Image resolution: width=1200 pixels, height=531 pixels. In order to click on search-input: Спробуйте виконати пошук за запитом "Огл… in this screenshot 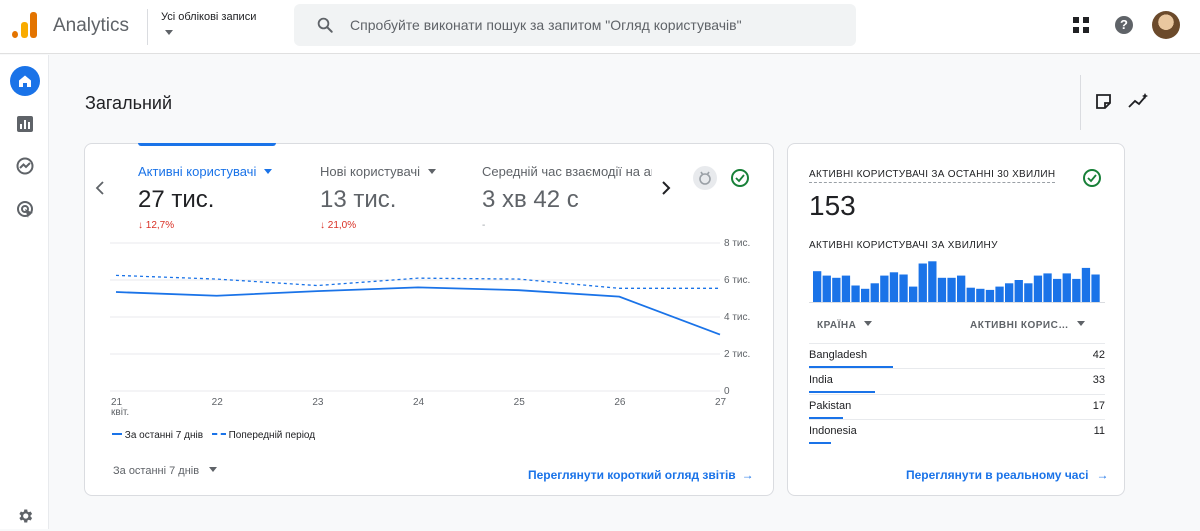, I will do `click(546, 25)`.